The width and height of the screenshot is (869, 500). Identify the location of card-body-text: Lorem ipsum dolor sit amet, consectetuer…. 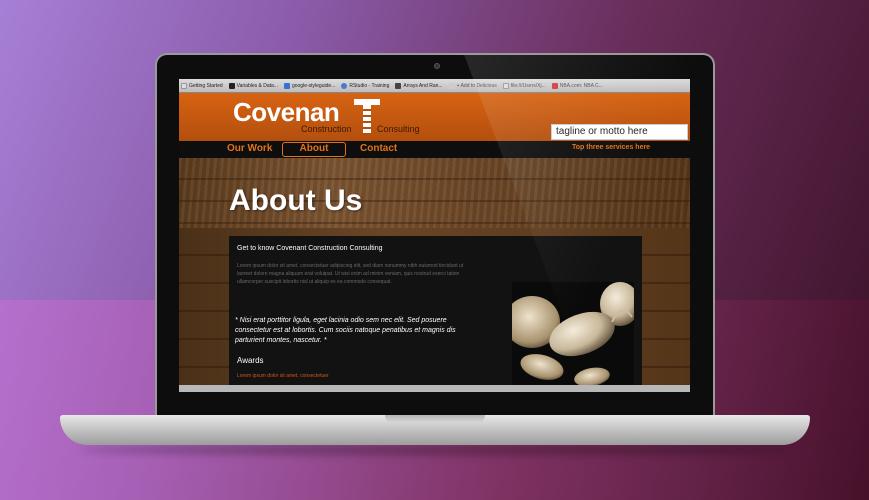
(350, 274).